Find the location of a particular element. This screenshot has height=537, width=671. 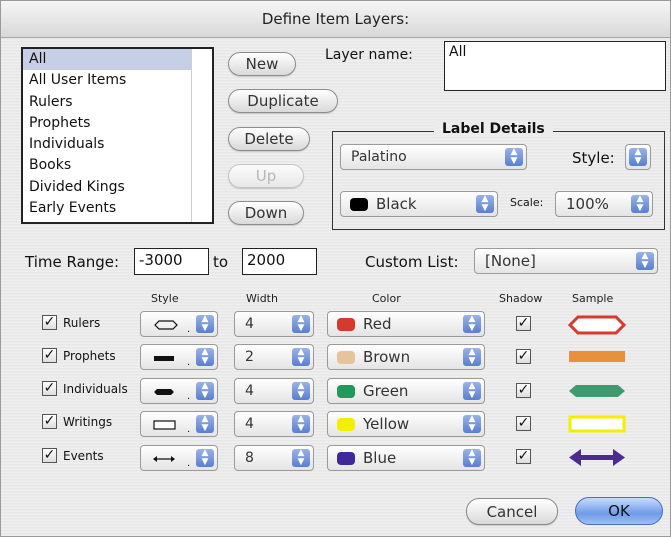

time-range-to-field: 2000 is located at coordinates (279, 261).